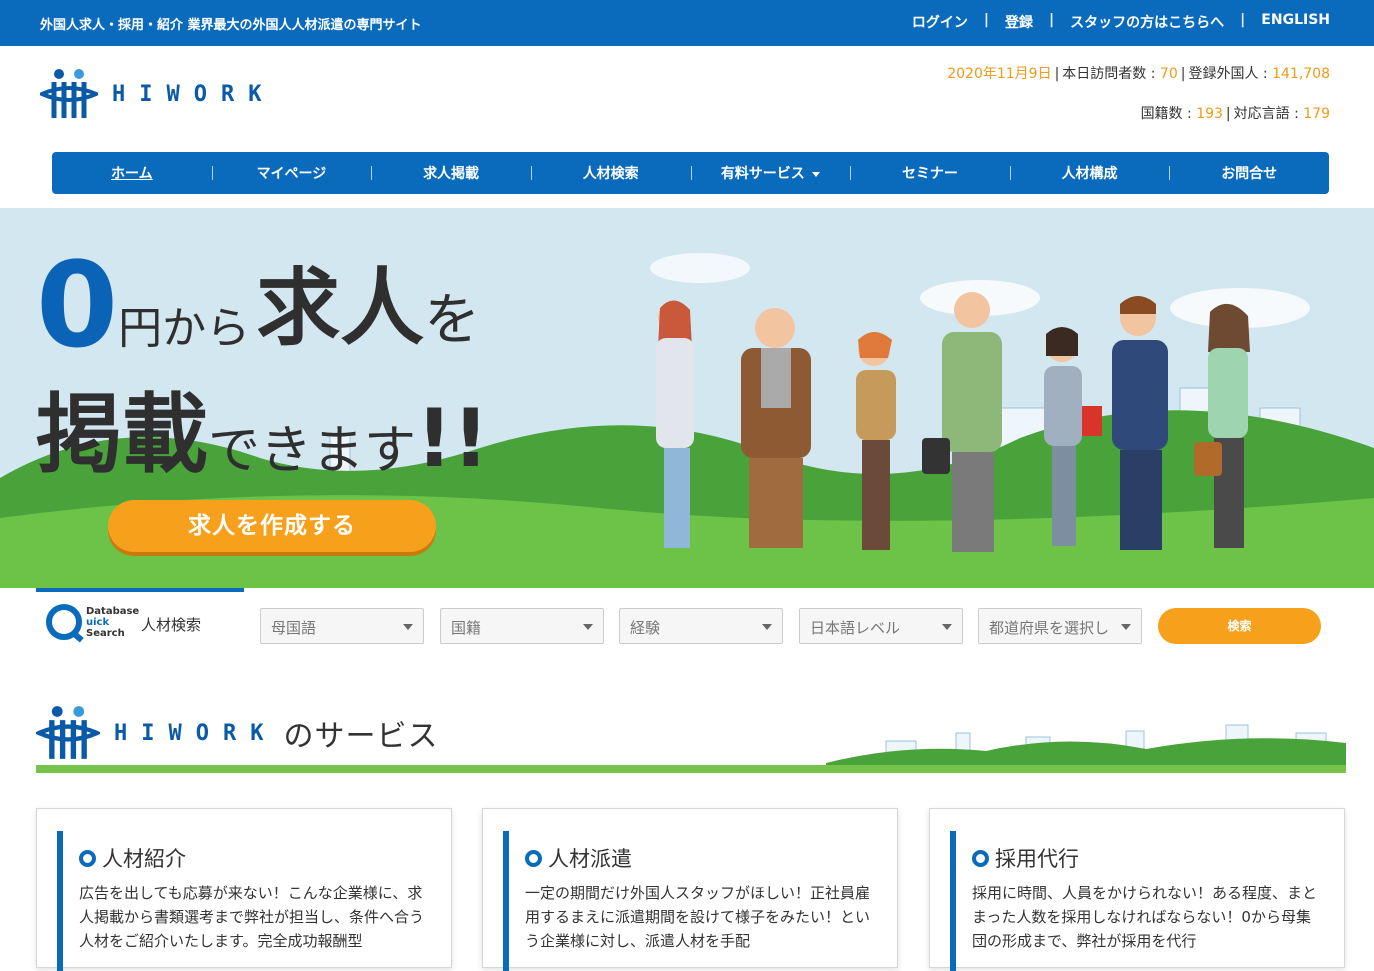  I want to click on site-logo: HIWORK, so click(157, 94).